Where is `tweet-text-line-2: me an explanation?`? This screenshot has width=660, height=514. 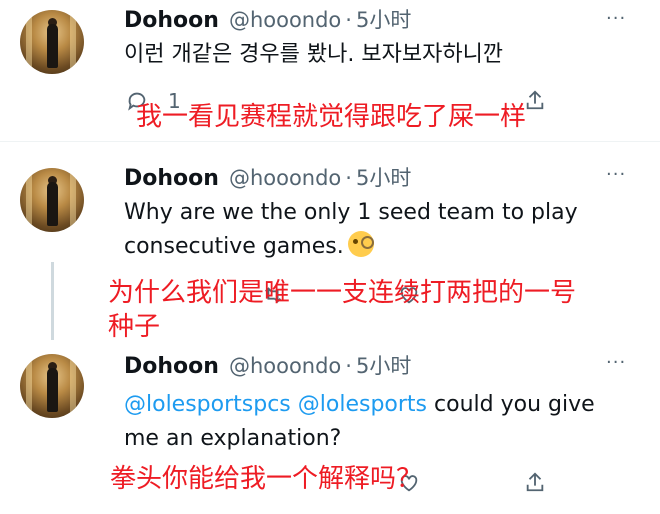
tweet-text-line-2: me an explanation? is located at coordinates (233, 438).